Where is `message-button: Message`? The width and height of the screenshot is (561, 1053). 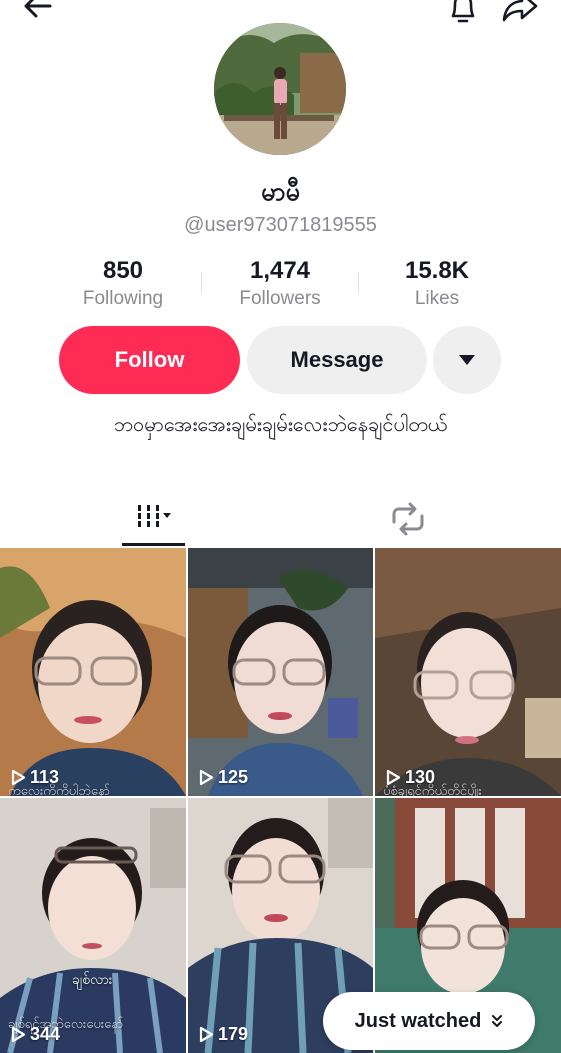
message-button: Message is located at coordinates (337, 360).